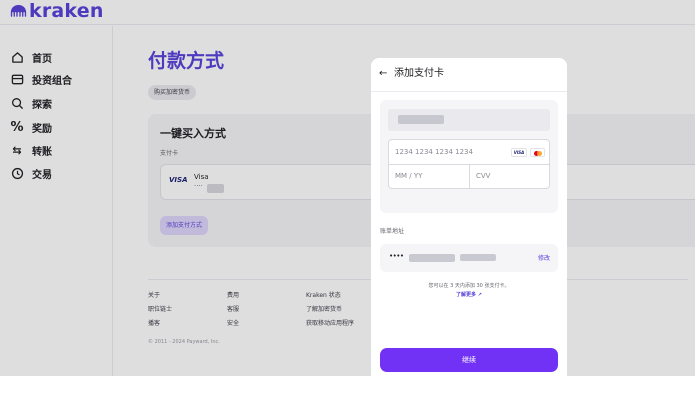 Image resolution: width=695 pixels, height=394 pixels. I want to click on bottom-strip, so click(347, 385).